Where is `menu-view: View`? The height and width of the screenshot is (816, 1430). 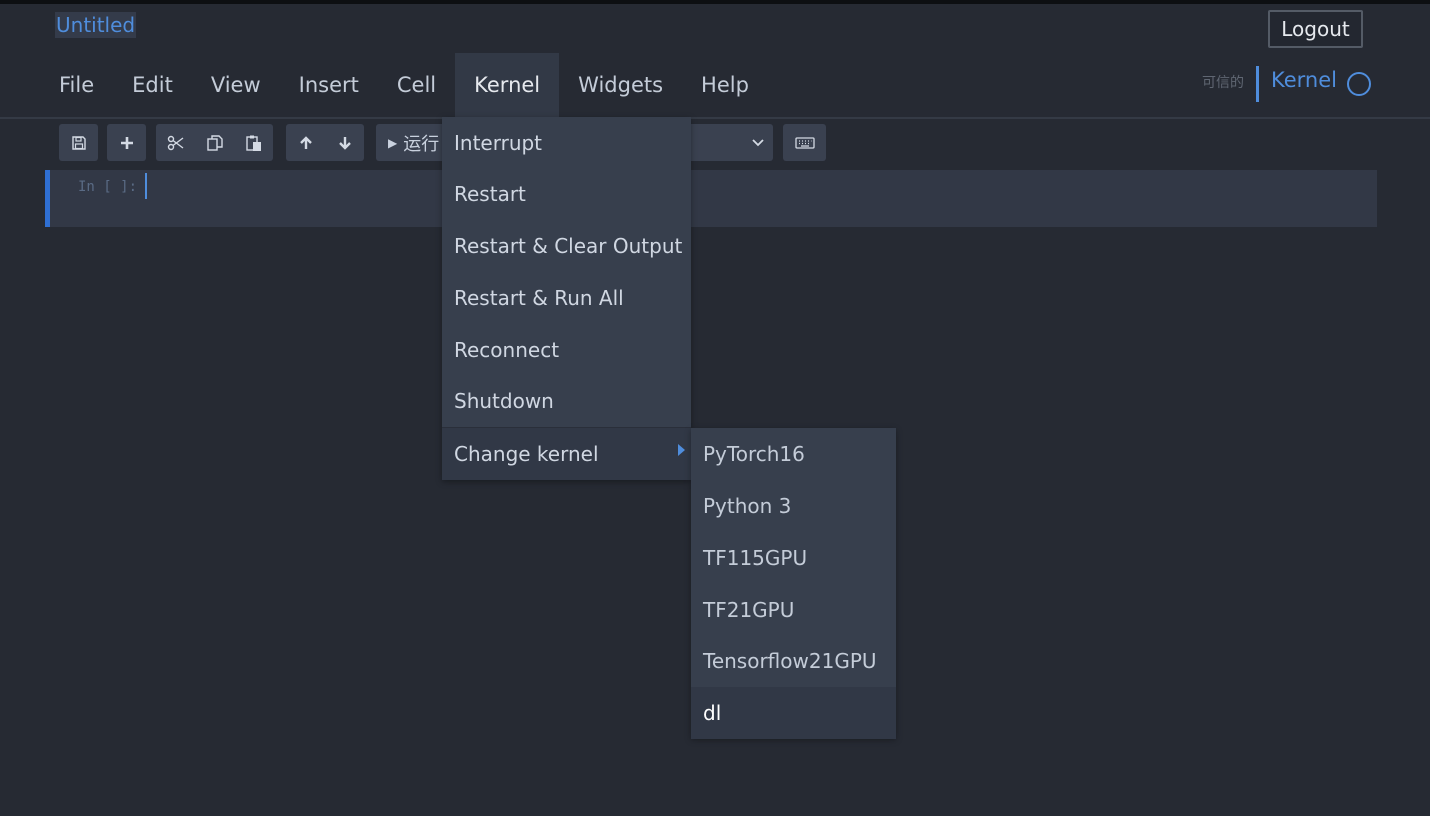
menu-view: View is located at coordinates (236, 85).